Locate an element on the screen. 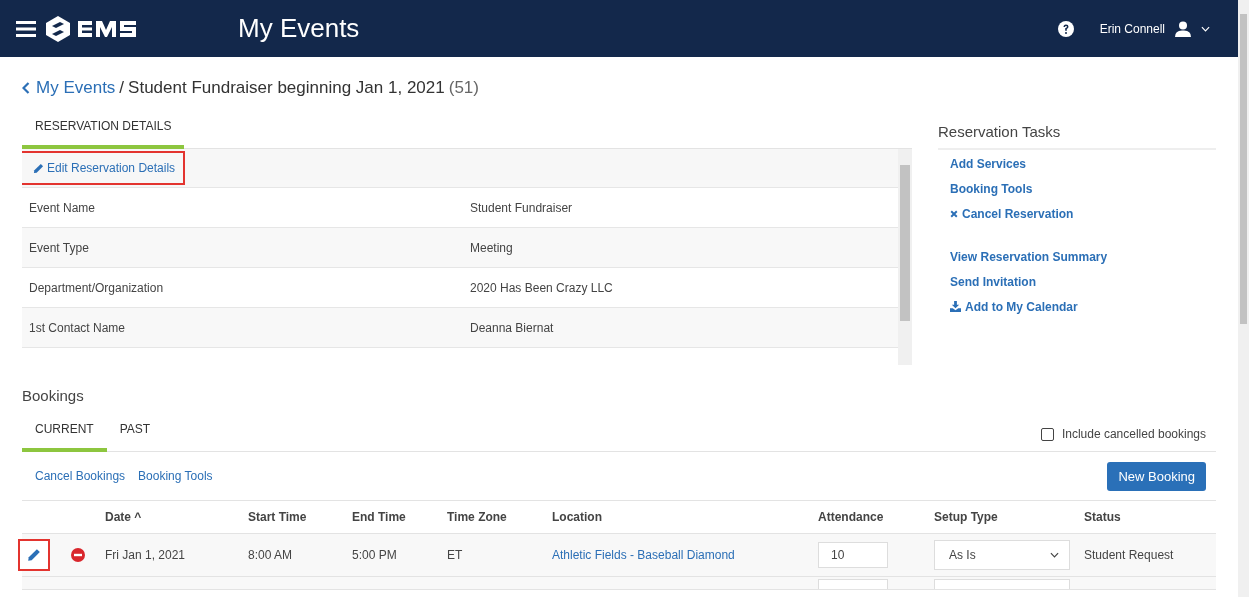 This screenshot has width=1249, height=597. include-cancelled-checkbox: Include cancelled bookings is located at coordinates (1128, 439).